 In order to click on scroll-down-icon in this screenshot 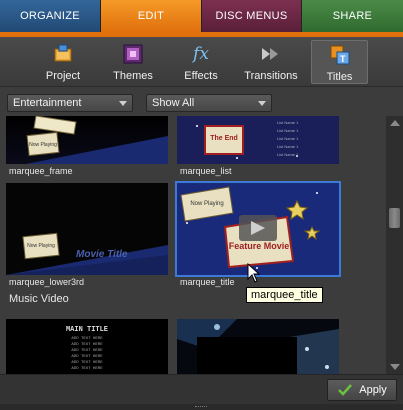, I will do `click(395, 367)`.